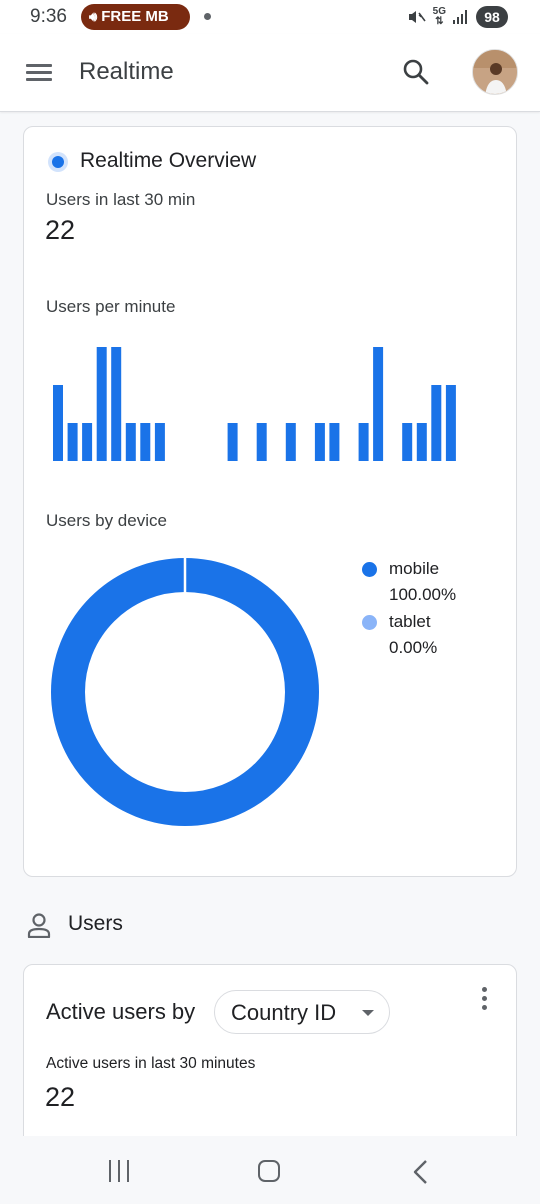  Describe the element at coordinates (369, 569) in the screenshot. I see `legend-dot-mobile` at that location.